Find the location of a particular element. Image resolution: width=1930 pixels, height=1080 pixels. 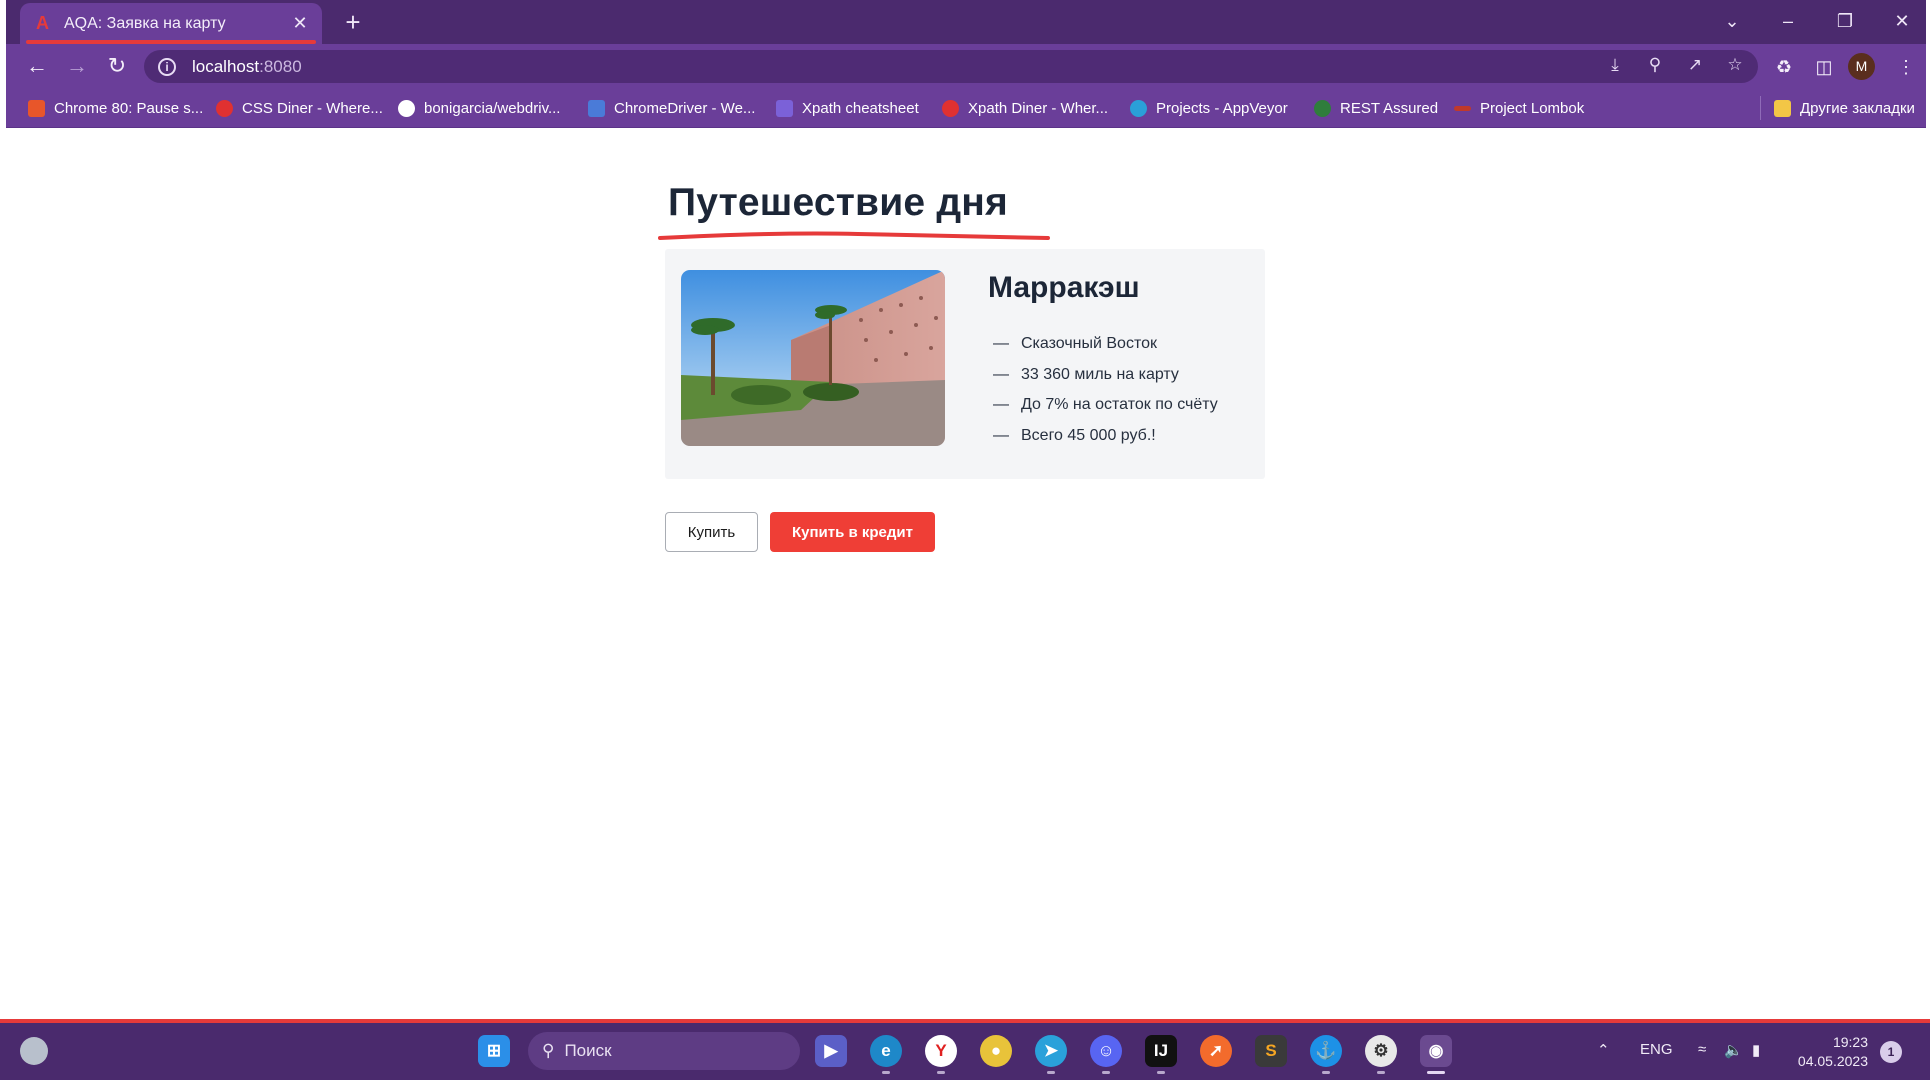

title-underline is located at coordinates (854, 235).